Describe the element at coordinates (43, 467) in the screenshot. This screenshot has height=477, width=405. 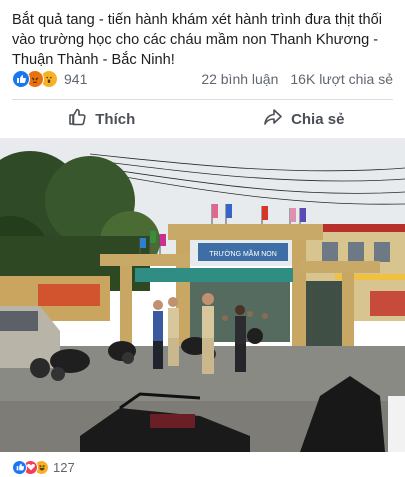
I see `next-post-stats: 127` at that location.